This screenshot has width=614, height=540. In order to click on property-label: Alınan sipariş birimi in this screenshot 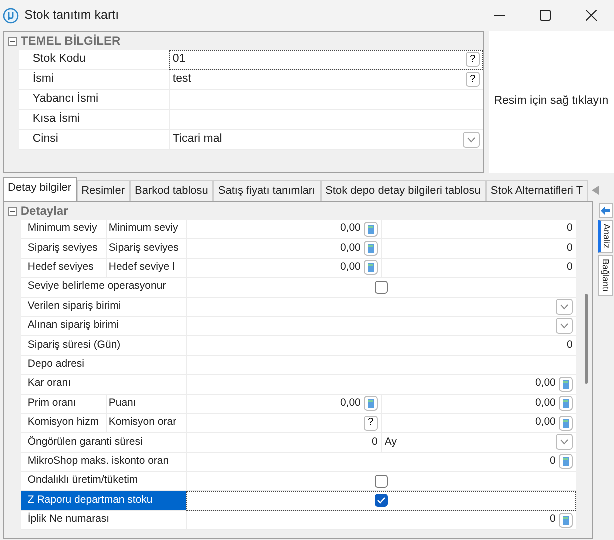, I will do `click(103, 326)`.